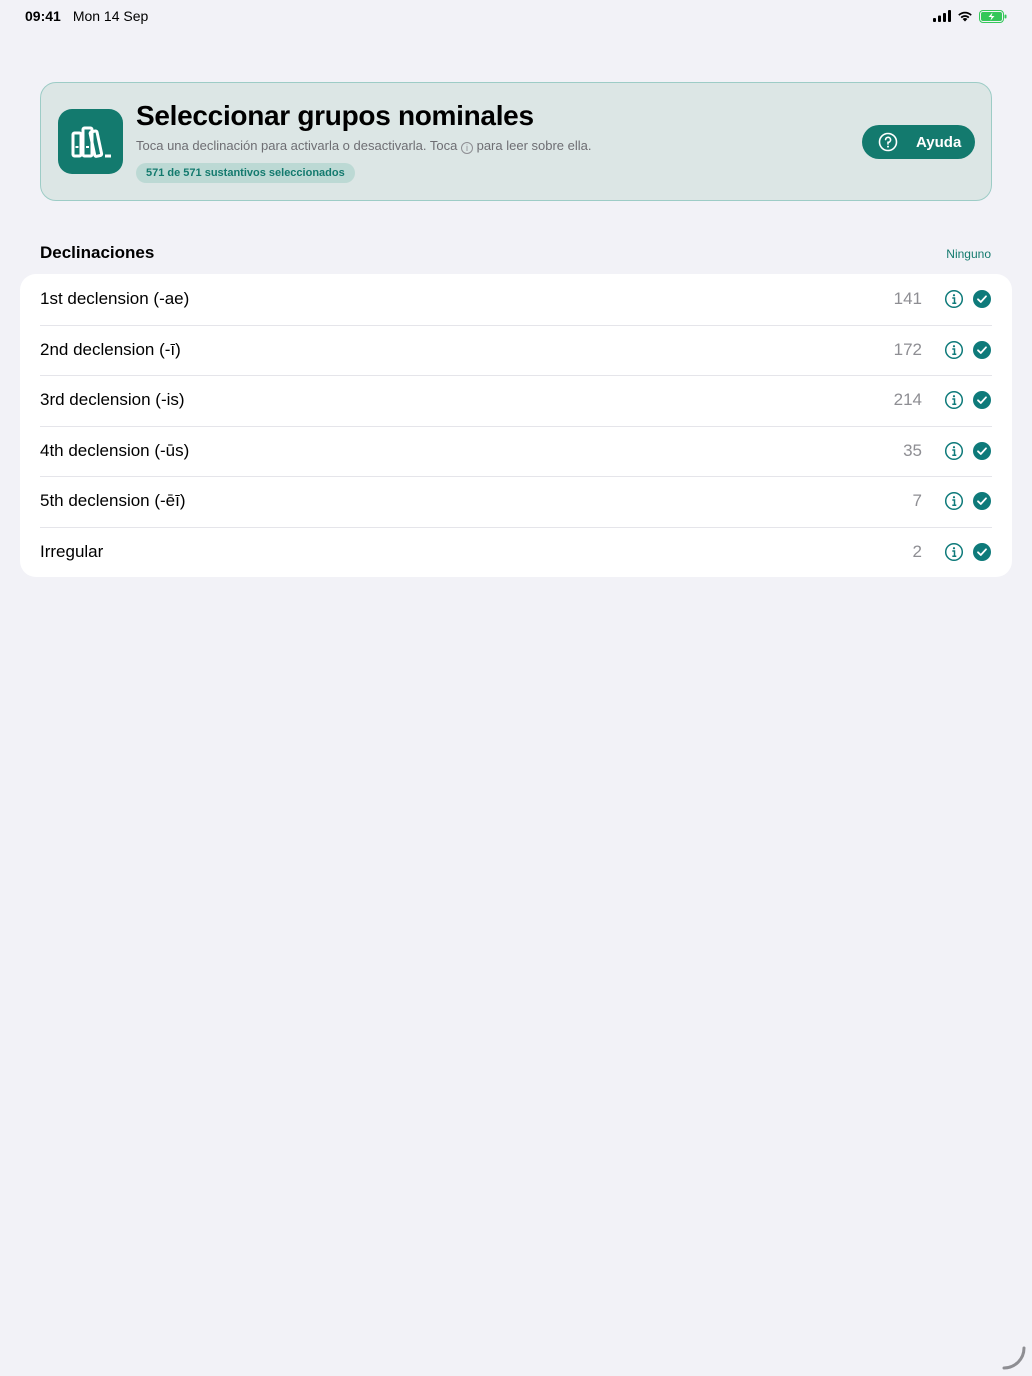  What do you see at coordinates (907, 349) in the screenshot?
I see `declension-count: 172` at bounding box center [907, 349].